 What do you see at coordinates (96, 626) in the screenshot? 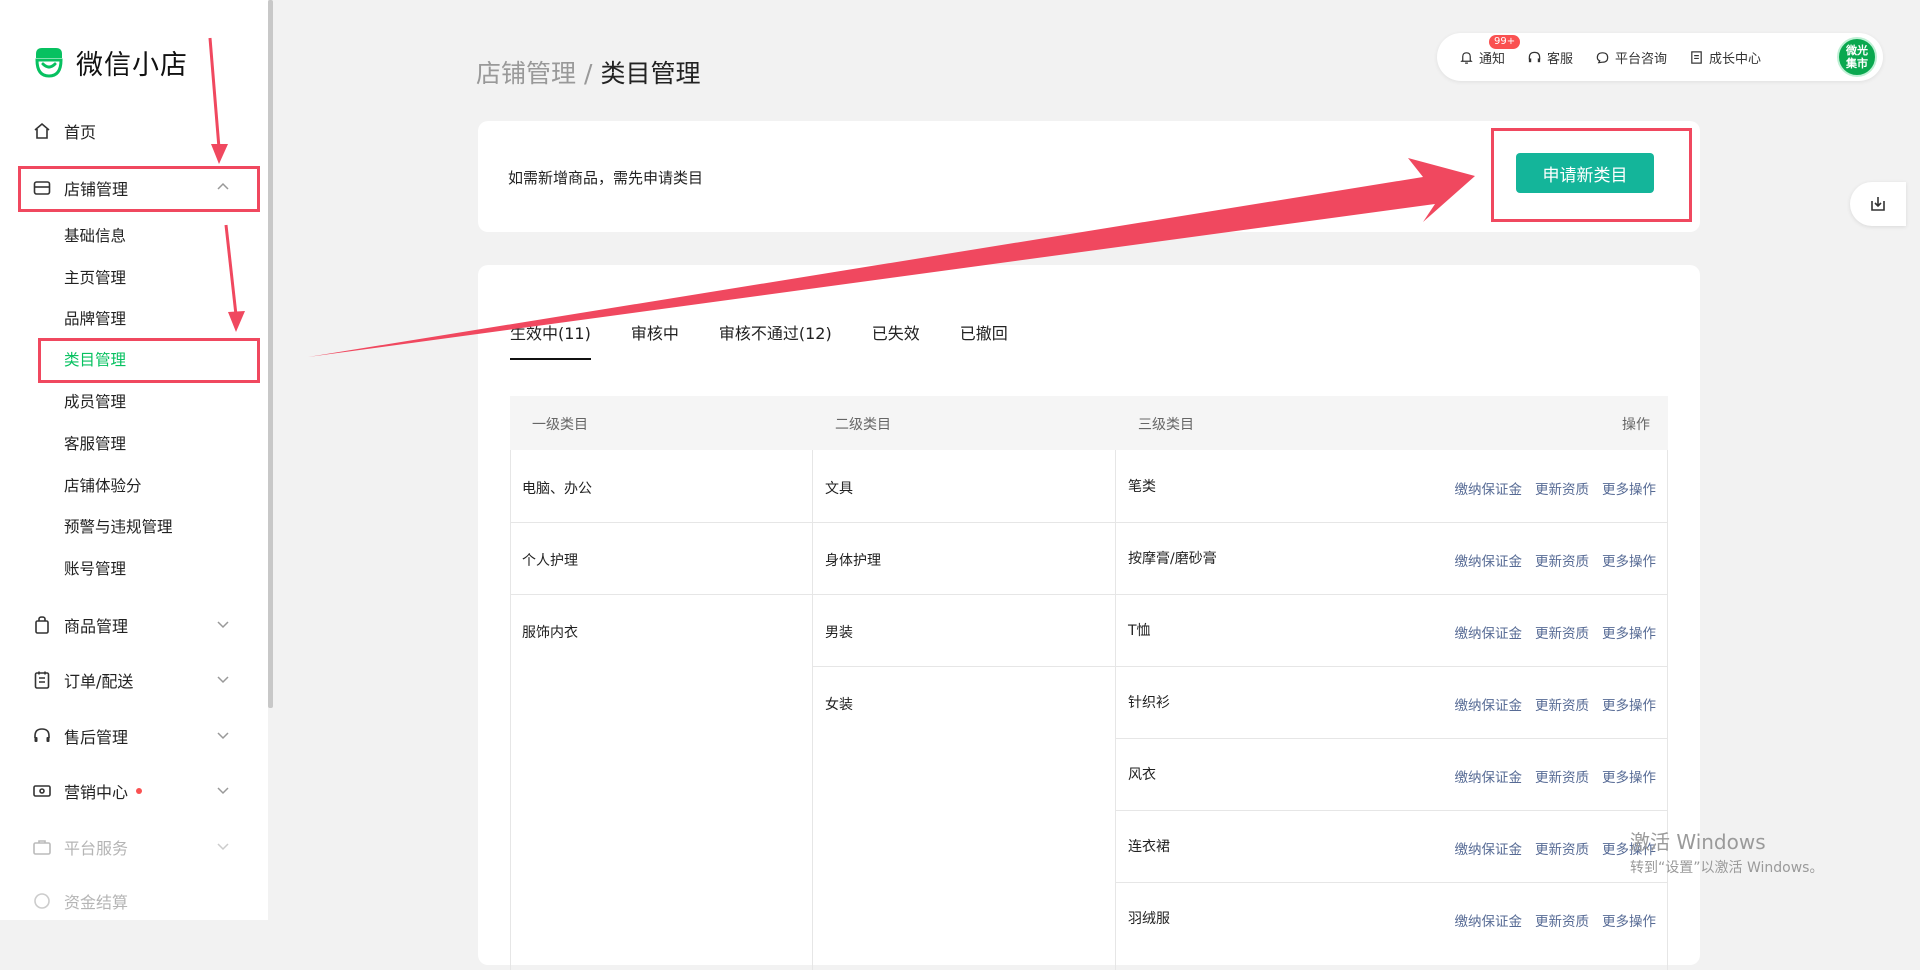
I see `nav-goods-label: 商品管理` at bounding box center [96, 626].